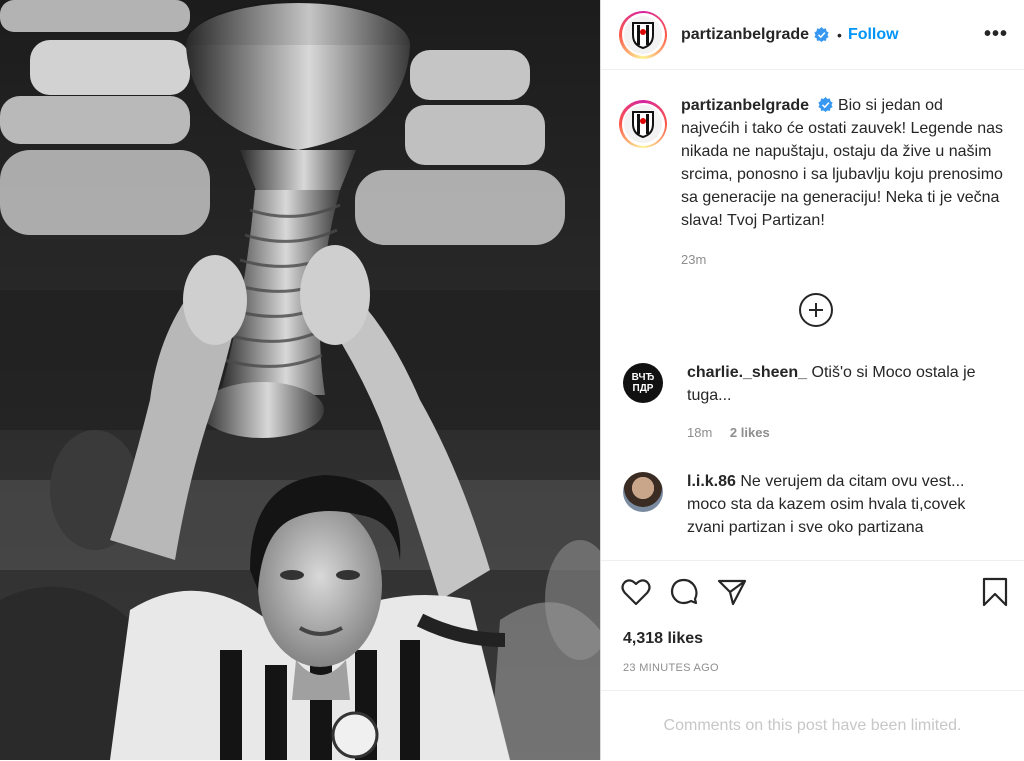 Image resolution: width=1024 pixels, height=761 pixels. What do you see at coordinates (643, 492) in the screenshot?
I see `commenter-avatar` at bounding box center [643, 492].